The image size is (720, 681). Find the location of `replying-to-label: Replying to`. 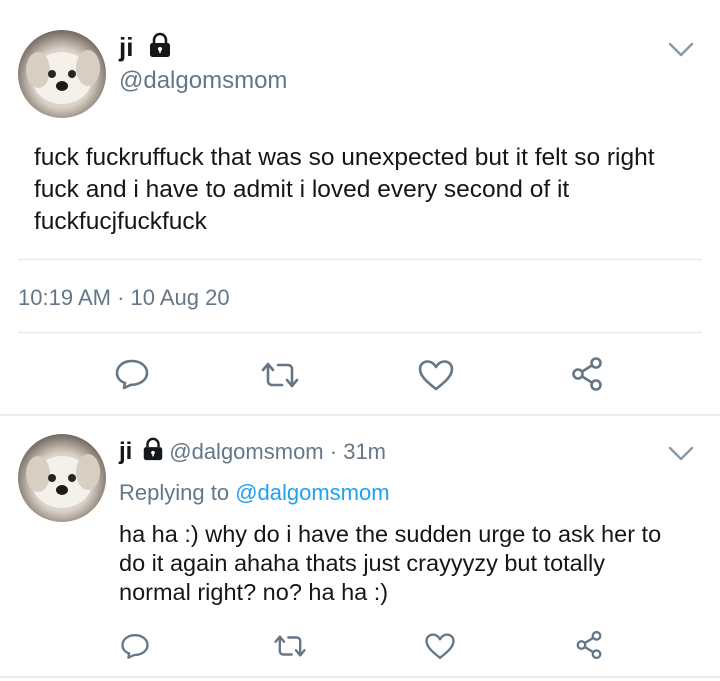

replying-to-label: Replying to is located at coordinates (177, 492).